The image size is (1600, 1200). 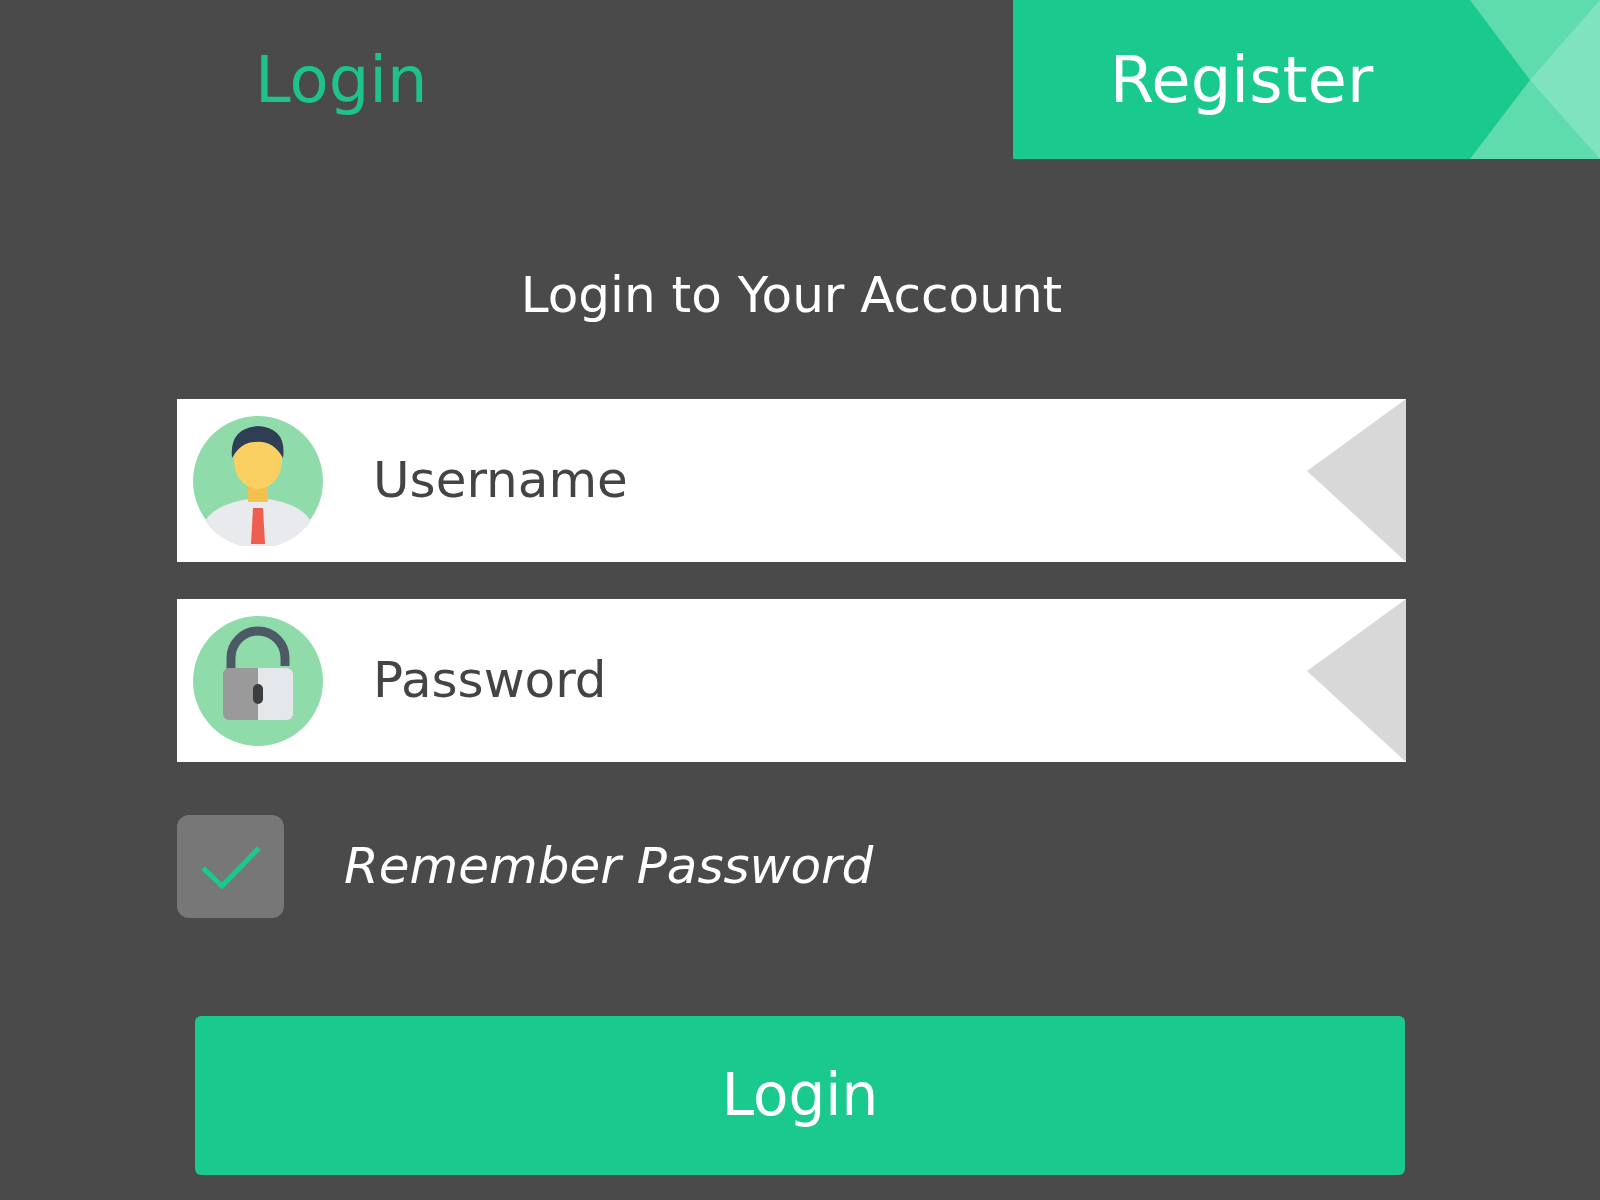 I want to click on input-field: Password, so click(x=815, y=680).